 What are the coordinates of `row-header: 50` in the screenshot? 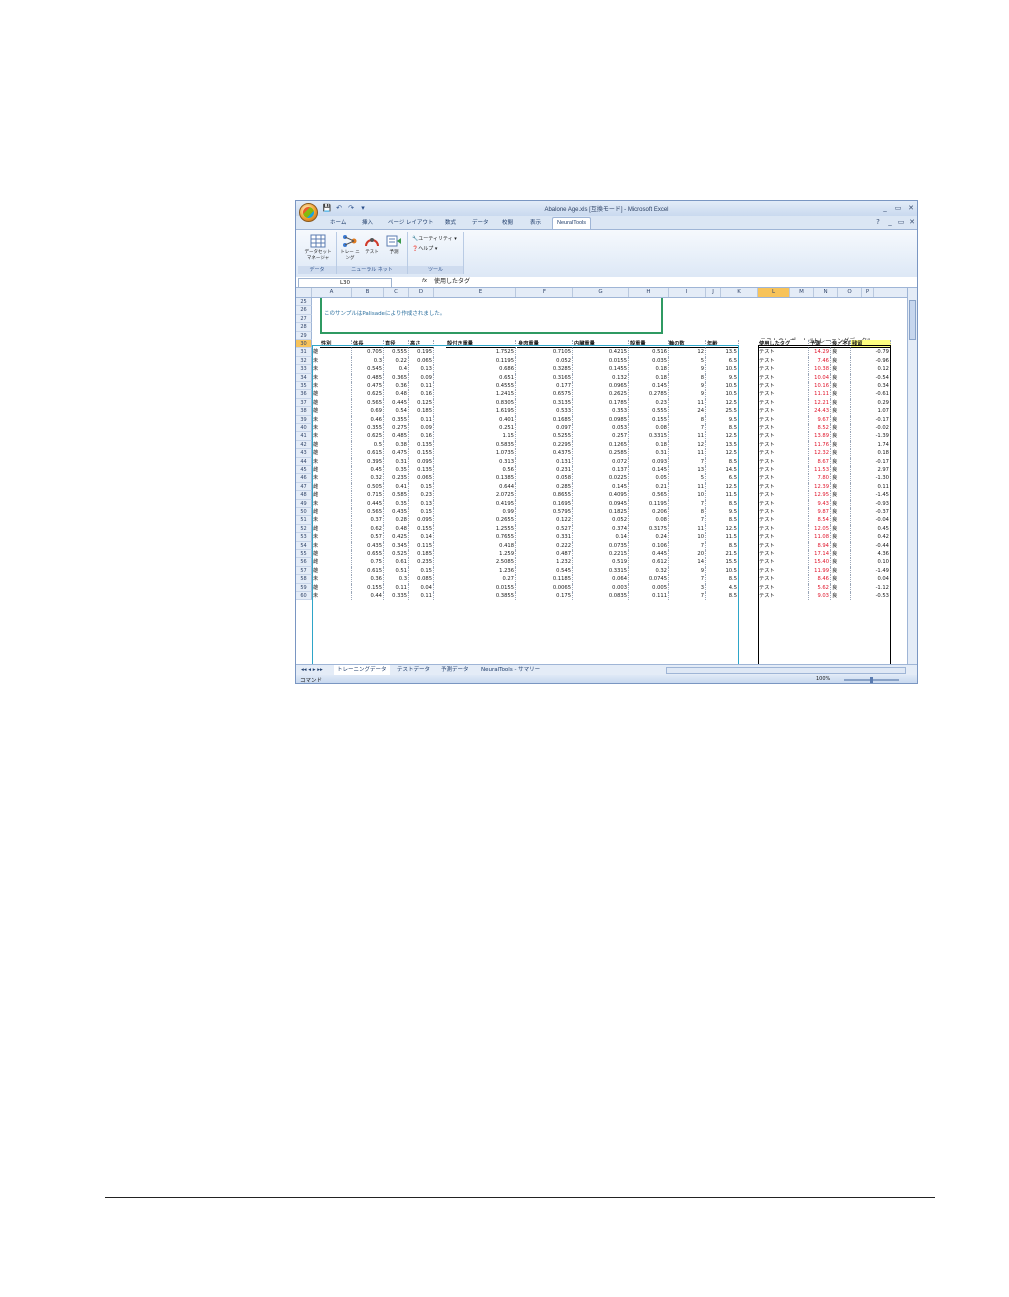 It's located at (304, 512).